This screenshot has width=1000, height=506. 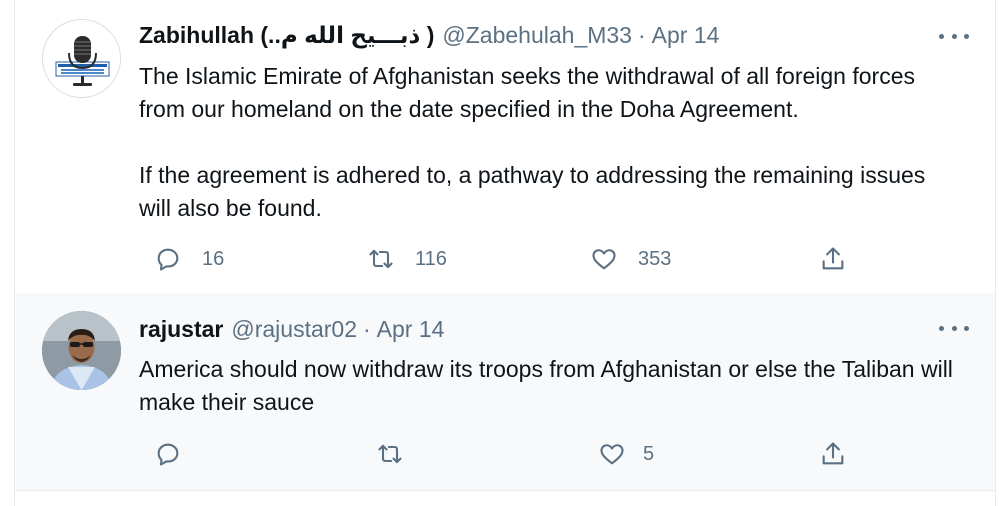 I want to click on microphone-logo-icon, so click(x=81, y=58).